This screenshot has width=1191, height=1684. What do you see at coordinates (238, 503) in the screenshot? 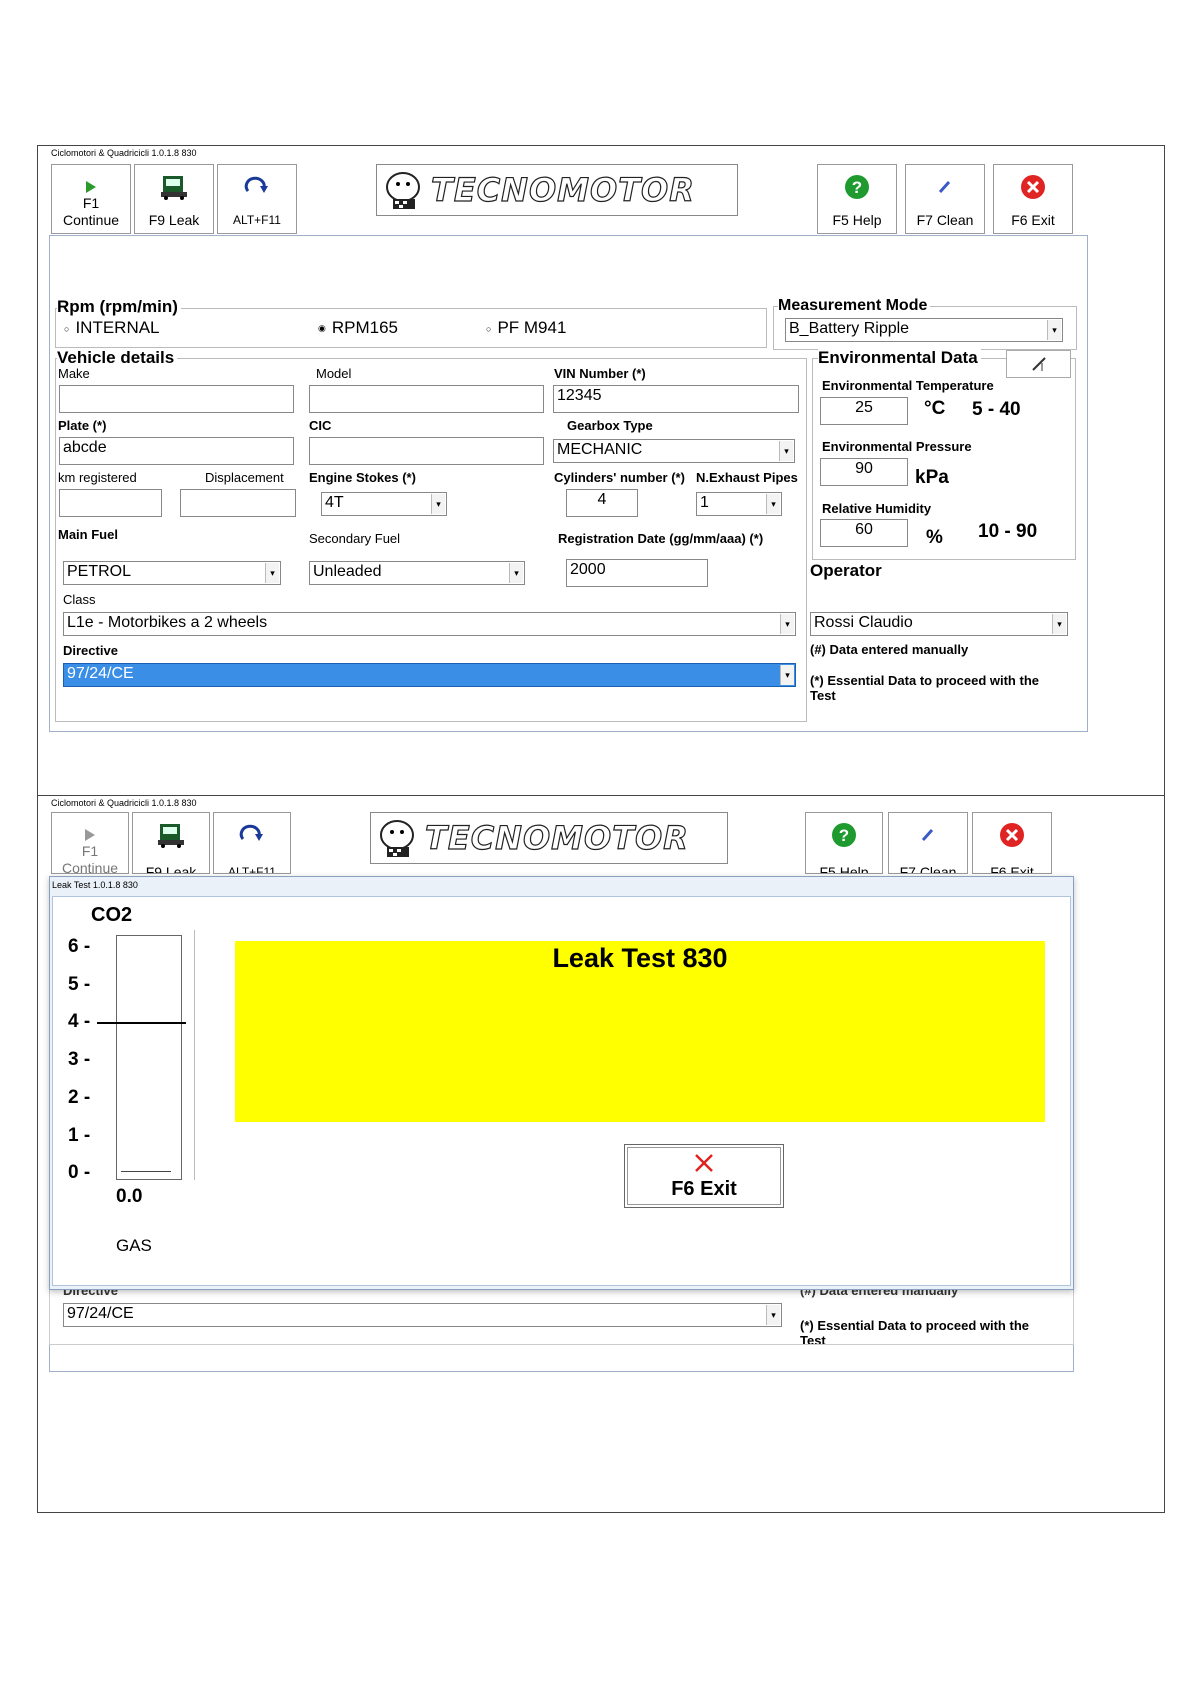
I see `displacement-field` at bounding box center [238, 503].